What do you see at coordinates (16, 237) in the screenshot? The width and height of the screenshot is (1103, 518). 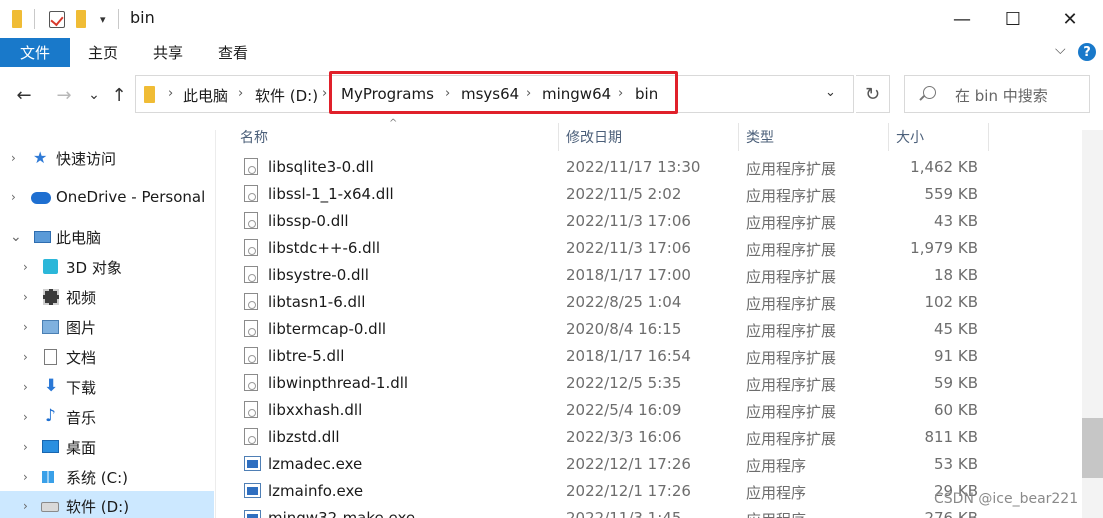 I see `chevron-down-icon: ⌄` at bounding box center [16, 237].